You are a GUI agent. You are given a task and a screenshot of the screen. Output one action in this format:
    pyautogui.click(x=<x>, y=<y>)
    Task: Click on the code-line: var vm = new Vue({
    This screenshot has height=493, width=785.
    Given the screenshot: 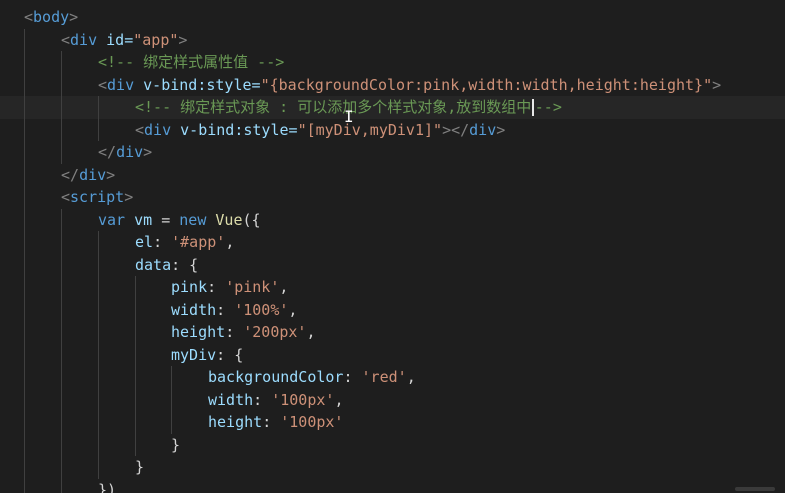 What is the action you would take?
    pyautogui.click(x=392, y=219)
    